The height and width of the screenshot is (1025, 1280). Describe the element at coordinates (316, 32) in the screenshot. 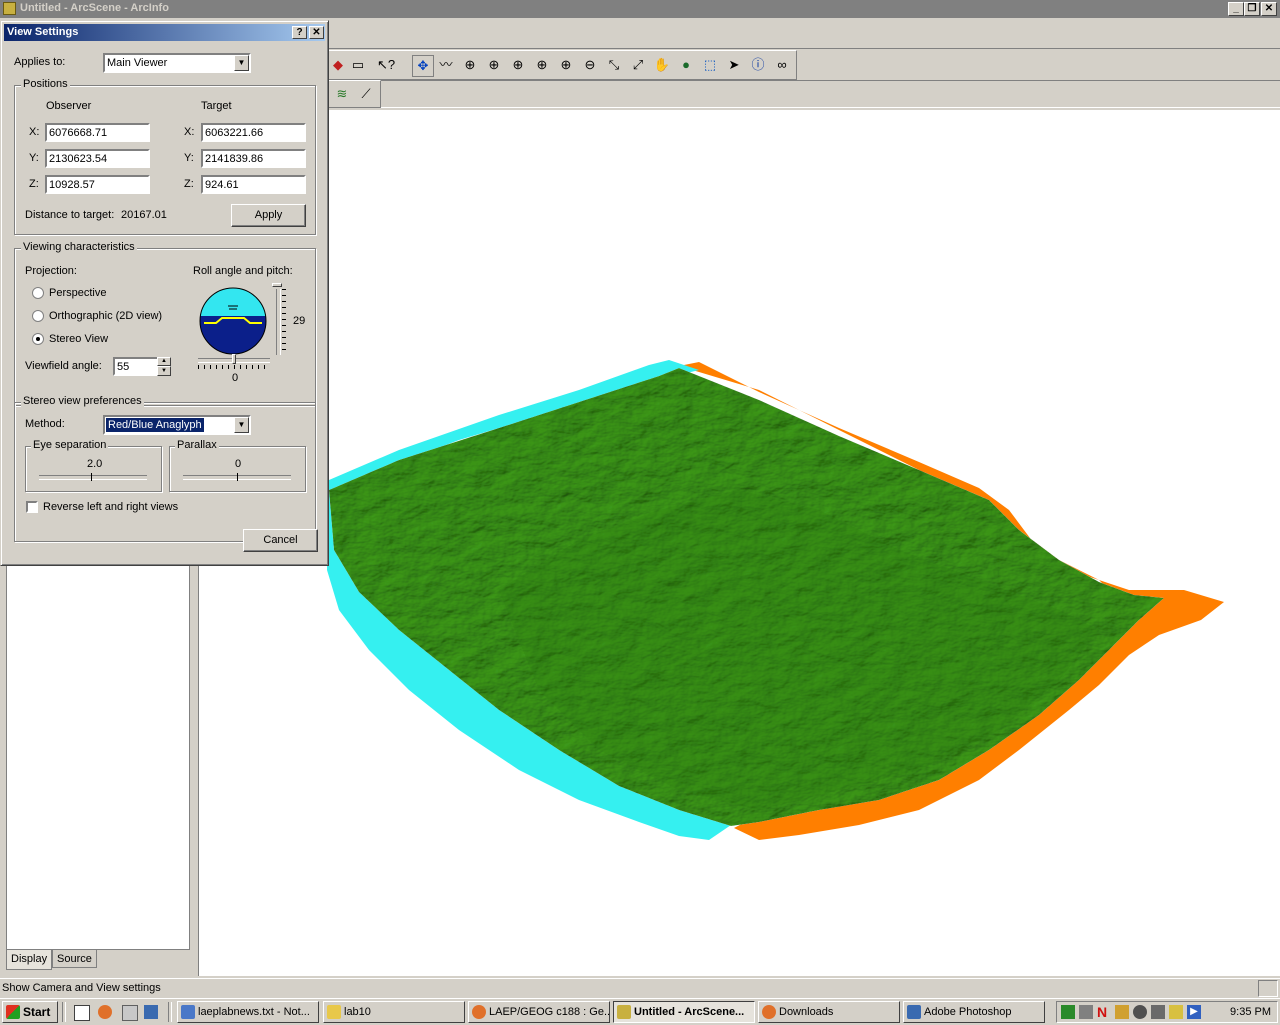

I see `dialog-close-button: ✕` at that location.